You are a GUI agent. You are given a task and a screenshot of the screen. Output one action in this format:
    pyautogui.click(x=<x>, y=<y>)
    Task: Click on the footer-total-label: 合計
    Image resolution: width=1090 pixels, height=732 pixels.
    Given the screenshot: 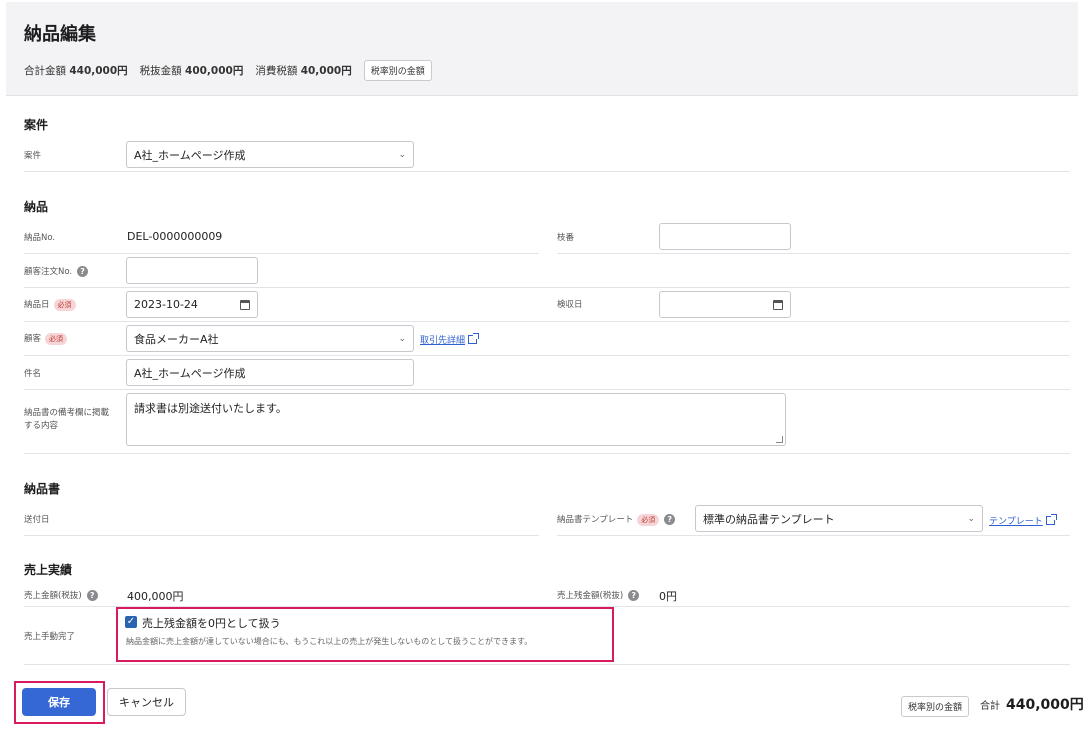 What is the action you would take?
    pyautogui.click(x=990, y=706)
    